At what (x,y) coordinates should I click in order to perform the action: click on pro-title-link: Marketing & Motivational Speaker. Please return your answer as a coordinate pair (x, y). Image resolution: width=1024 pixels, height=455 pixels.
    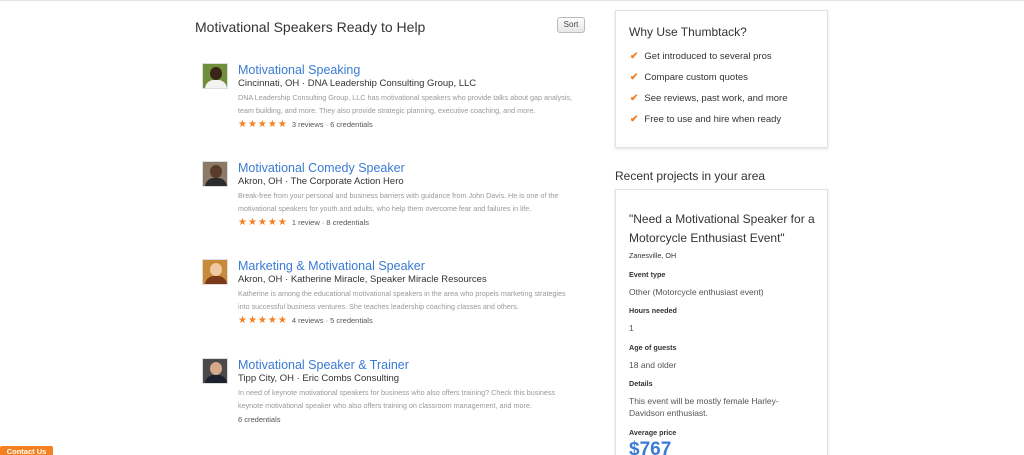
    Looking at the image, I should click on (408, 266).